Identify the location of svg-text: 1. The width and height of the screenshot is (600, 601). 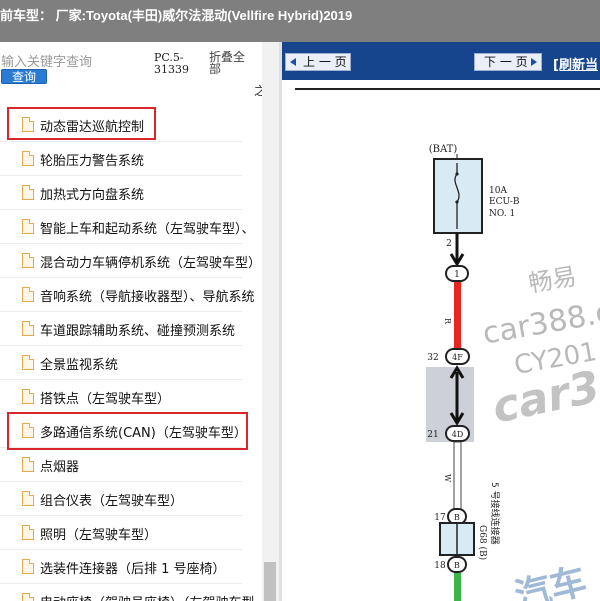
(457, 275).